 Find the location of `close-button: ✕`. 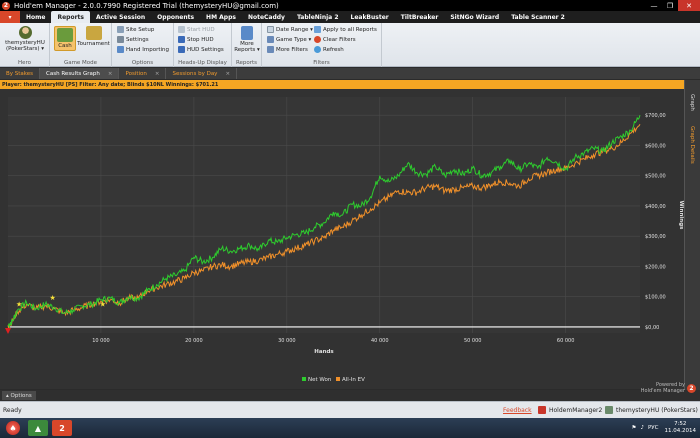

close-button: ✕ is located at coordinates (689, 5).